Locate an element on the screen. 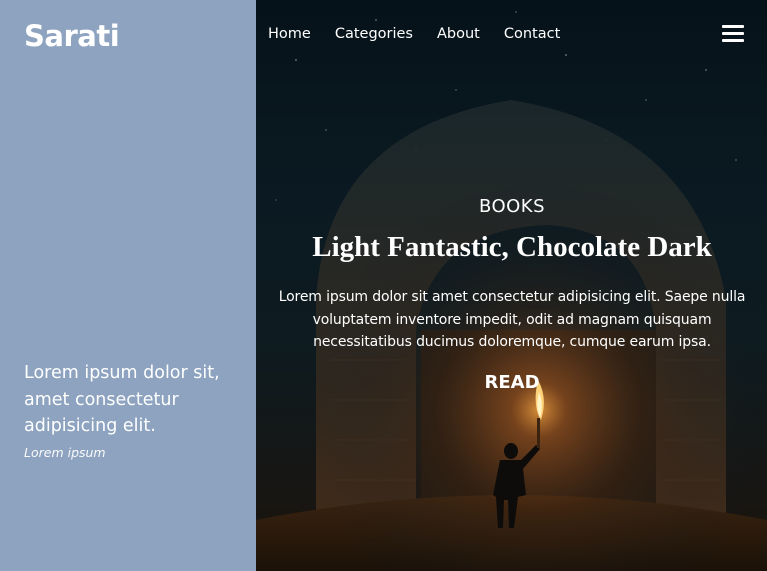 This screenshot has width=767, height=571. nav-link-home: Home is located at coordinates (289, 34).